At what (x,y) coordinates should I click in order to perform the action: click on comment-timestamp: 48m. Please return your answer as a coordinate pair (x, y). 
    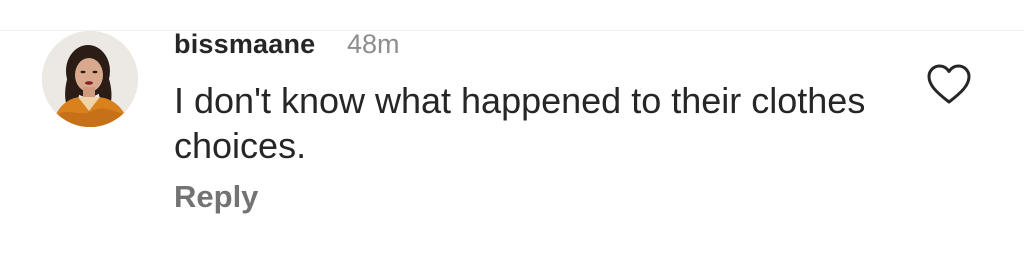
    Looking at the image, I should click on (373, 44).